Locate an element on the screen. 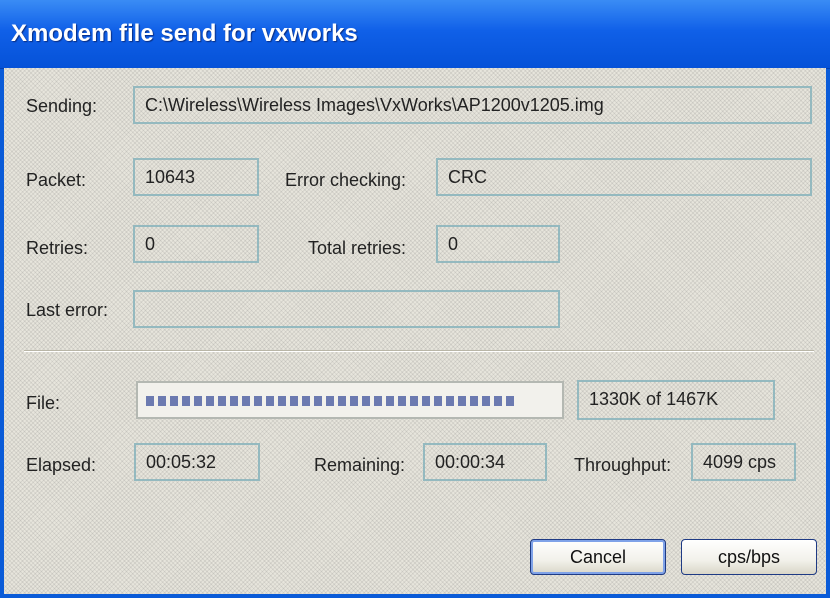 The height and width of the screenshot is (598, 830). retries-field: 0 is located at coordinates (196, 244).